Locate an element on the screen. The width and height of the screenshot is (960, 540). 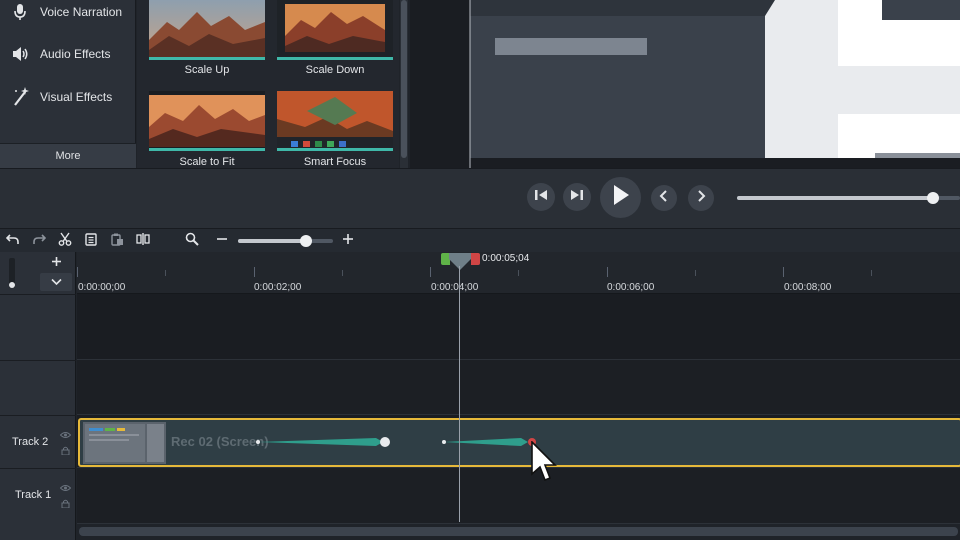
effect-label: Scale Up is located at coordinates (207, 70).